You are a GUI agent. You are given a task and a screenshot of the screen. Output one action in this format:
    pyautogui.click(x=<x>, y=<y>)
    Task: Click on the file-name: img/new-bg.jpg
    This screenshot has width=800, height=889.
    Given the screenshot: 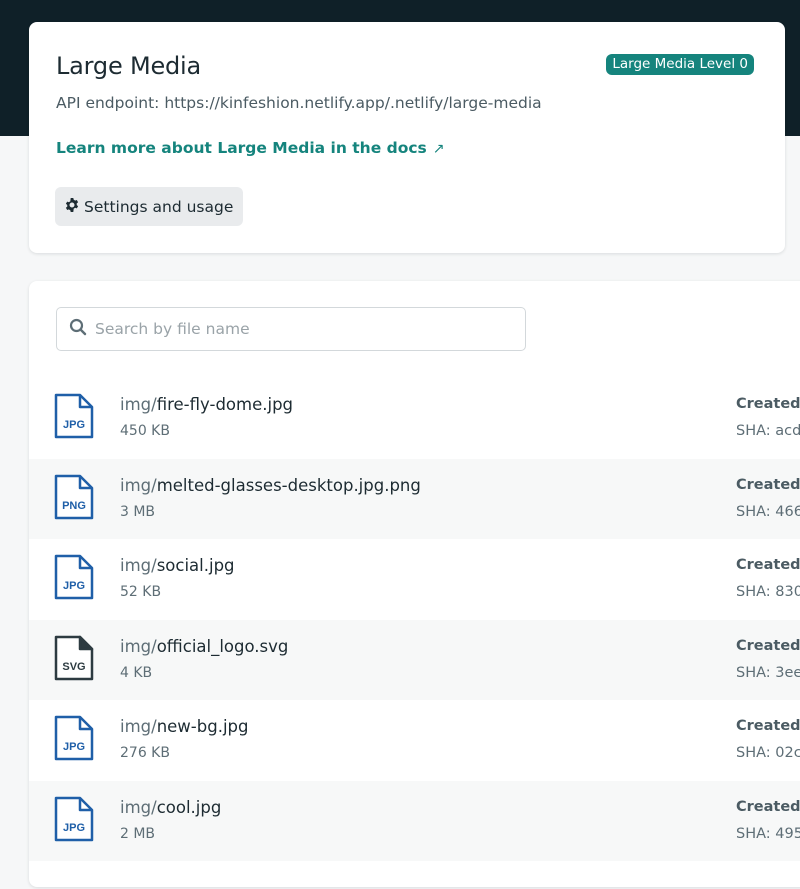 What is the action you would take?
    pyautogui.click(x=184, y=726)
    